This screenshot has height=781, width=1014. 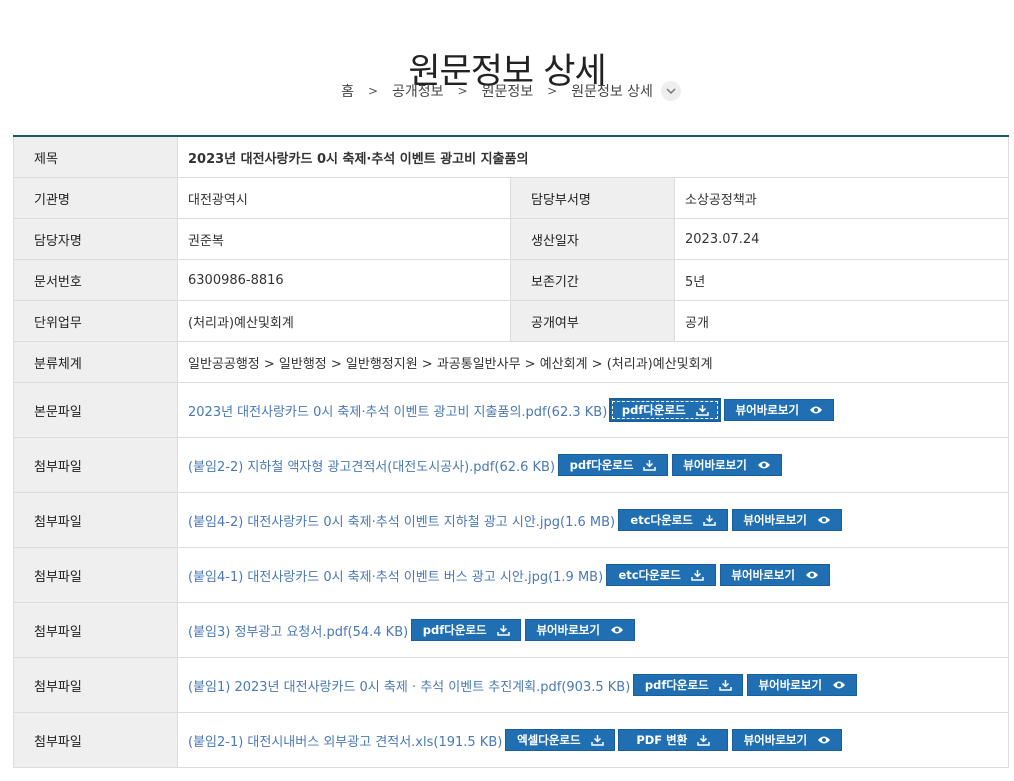 What do you see at coordinates (95, 156) in the screenshot?
I see `label-title: 제목` at bounding box center [95, 156].